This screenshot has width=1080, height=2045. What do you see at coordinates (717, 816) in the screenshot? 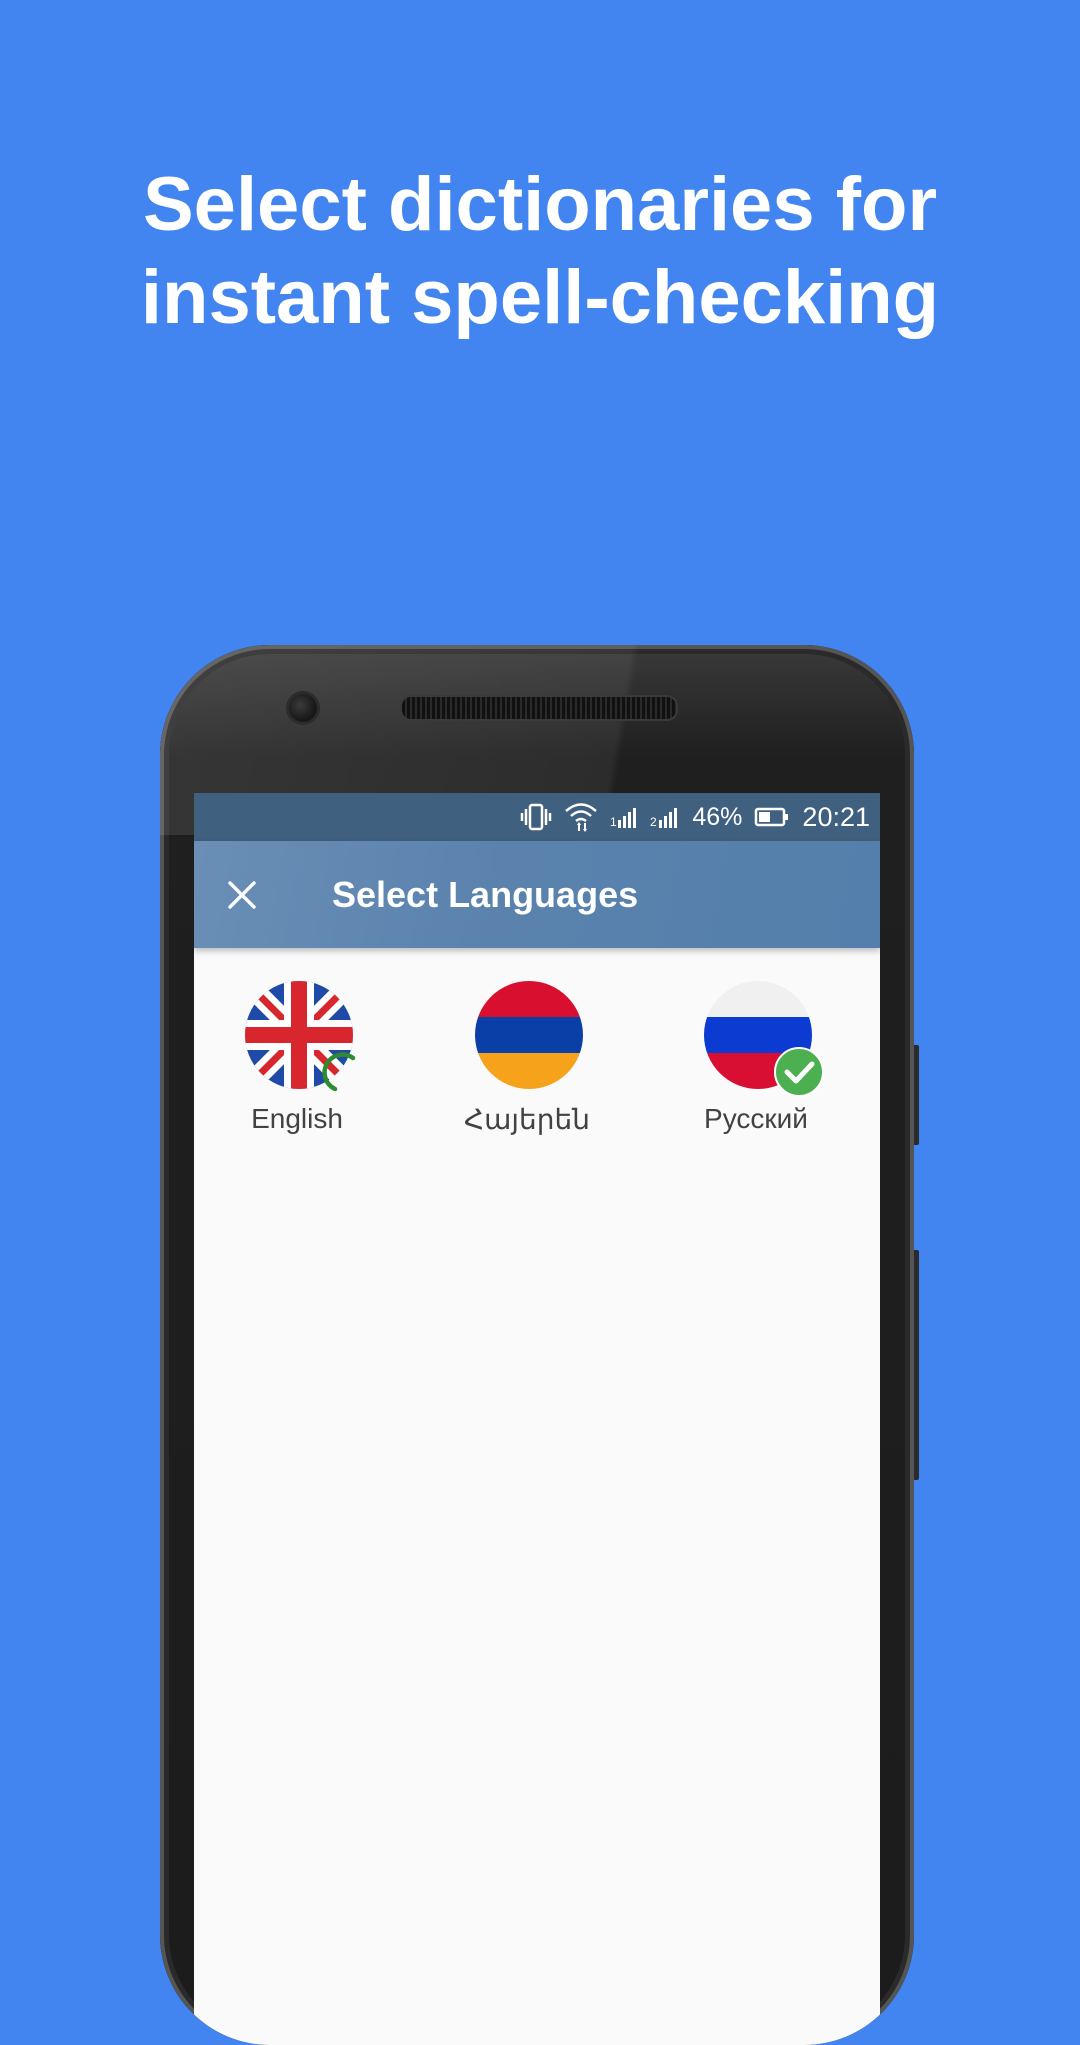
I see `battery-percent: 46%` at bounding box center [717, 816].